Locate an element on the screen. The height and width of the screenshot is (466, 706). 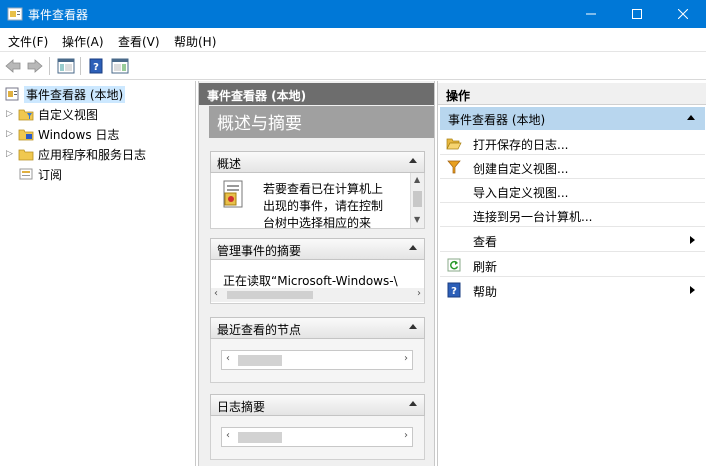
help-button: ? is located at coordinates (96, 66).